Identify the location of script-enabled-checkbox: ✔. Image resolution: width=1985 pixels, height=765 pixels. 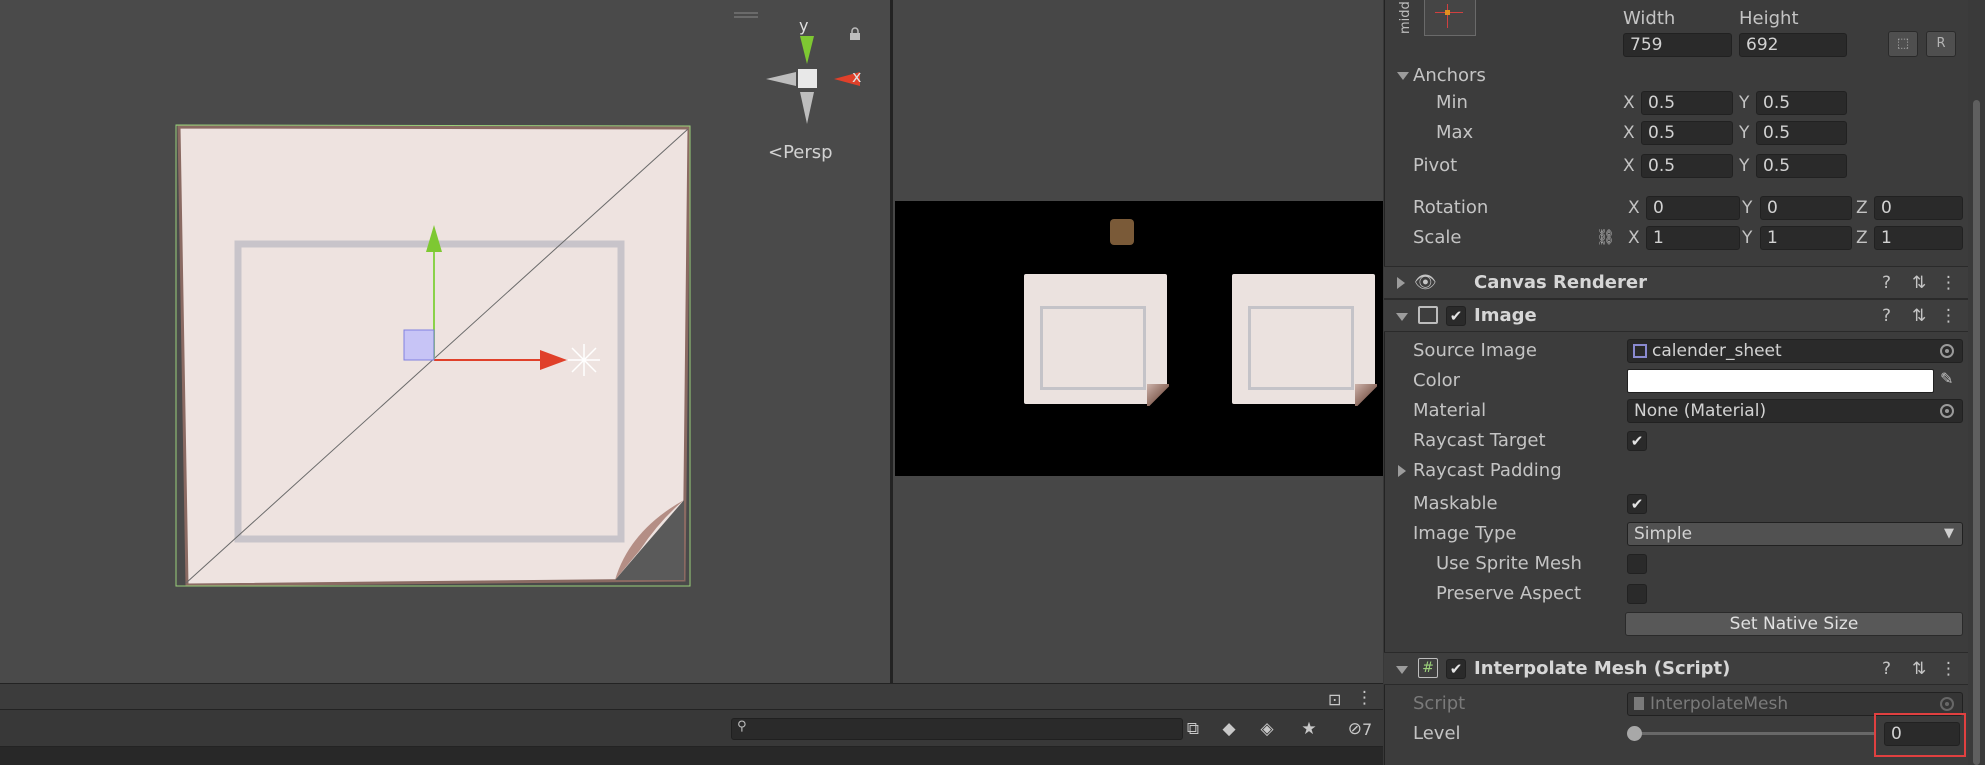
(1456, 669).